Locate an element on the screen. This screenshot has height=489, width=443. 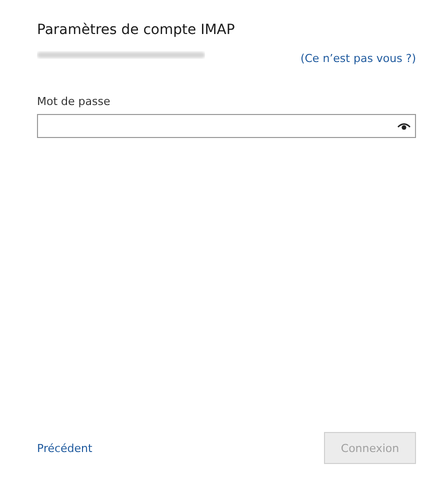
password-field is located at coordinates (226, 126).